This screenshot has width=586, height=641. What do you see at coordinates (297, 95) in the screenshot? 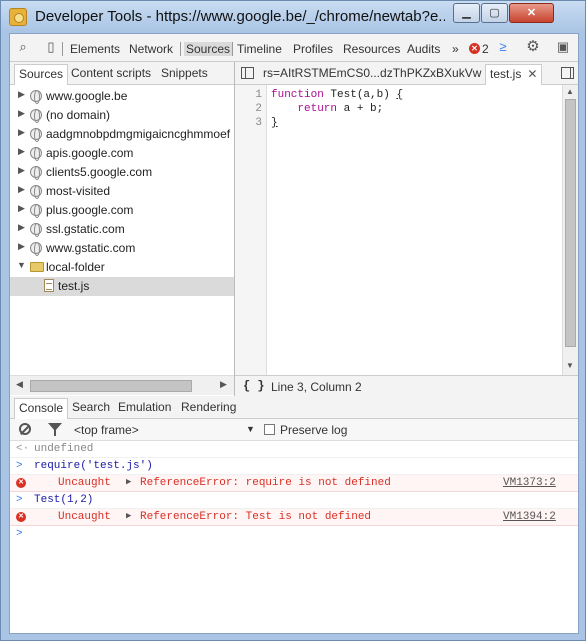
I see `code-keyword: function` at bounding box center [297, 95].